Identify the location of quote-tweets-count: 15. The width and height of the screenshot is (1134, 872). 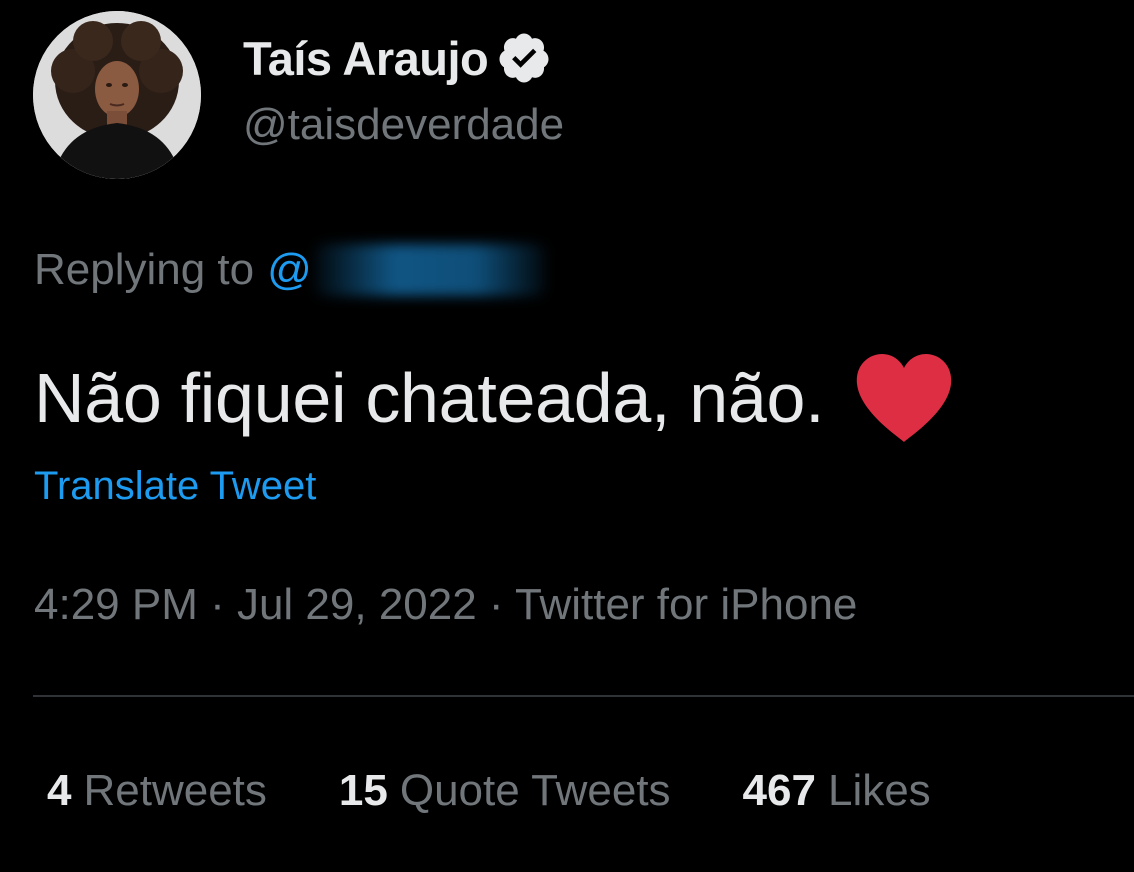
(363, 790).